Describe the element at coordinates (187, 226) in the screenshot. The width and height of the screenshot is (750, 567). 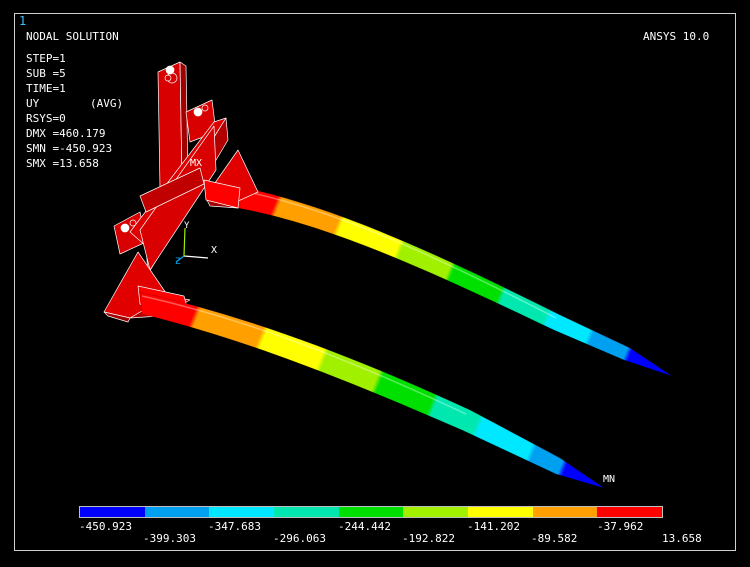
I see `triad-y-label: Y` at that location.